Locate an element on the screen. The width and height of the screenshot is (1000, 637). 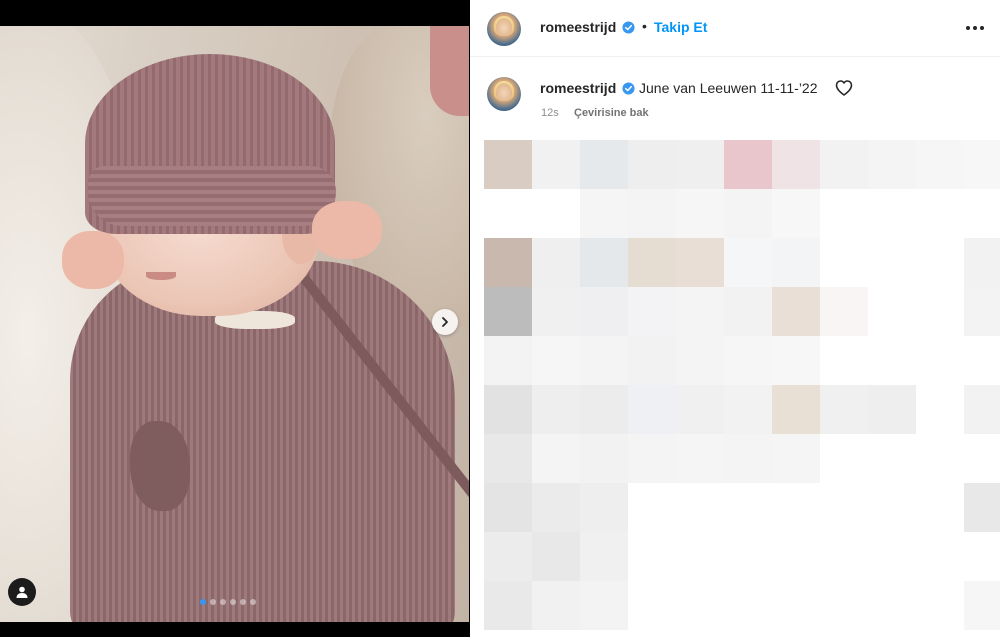
verified-badge-icon is located at coordinates (628, 88).